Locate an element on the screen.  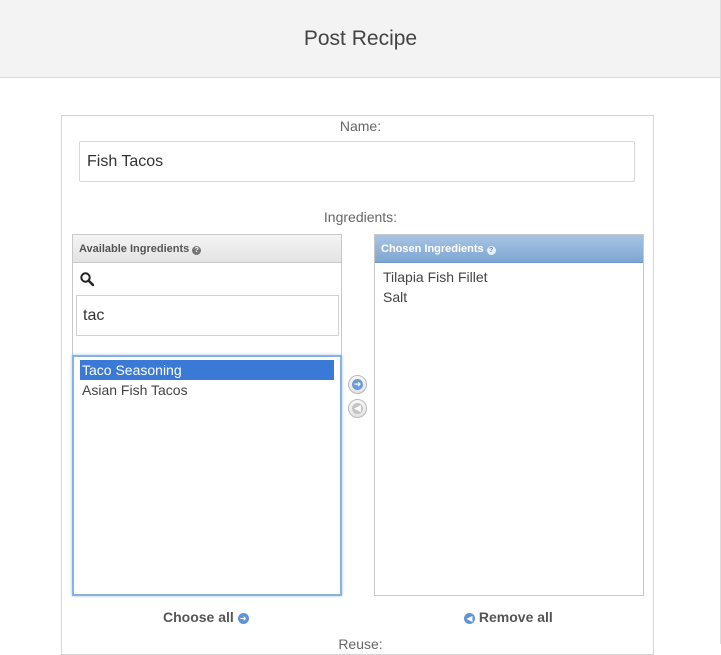
available-ingredients-list: Taco Seasoning Asian Fish Tacos is located at coordinates (207, 475).